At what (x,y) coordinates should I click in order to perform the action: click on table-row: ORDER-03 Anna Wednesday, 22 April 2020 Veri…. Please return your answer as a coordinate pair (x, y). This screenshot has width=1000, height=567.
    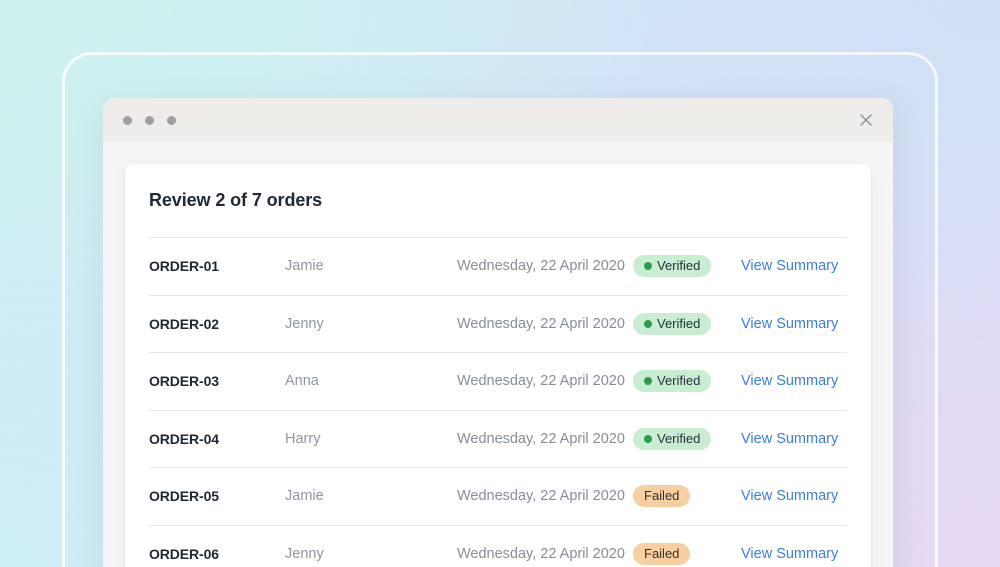
    Looking at the image, I should click on (498, 381).